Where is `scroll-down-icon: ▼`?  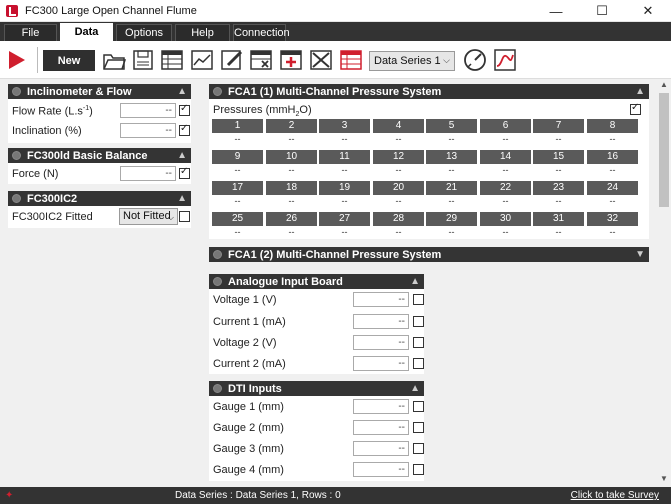
scroll-down-icon: ▼ is located at coordinates (664, 480).